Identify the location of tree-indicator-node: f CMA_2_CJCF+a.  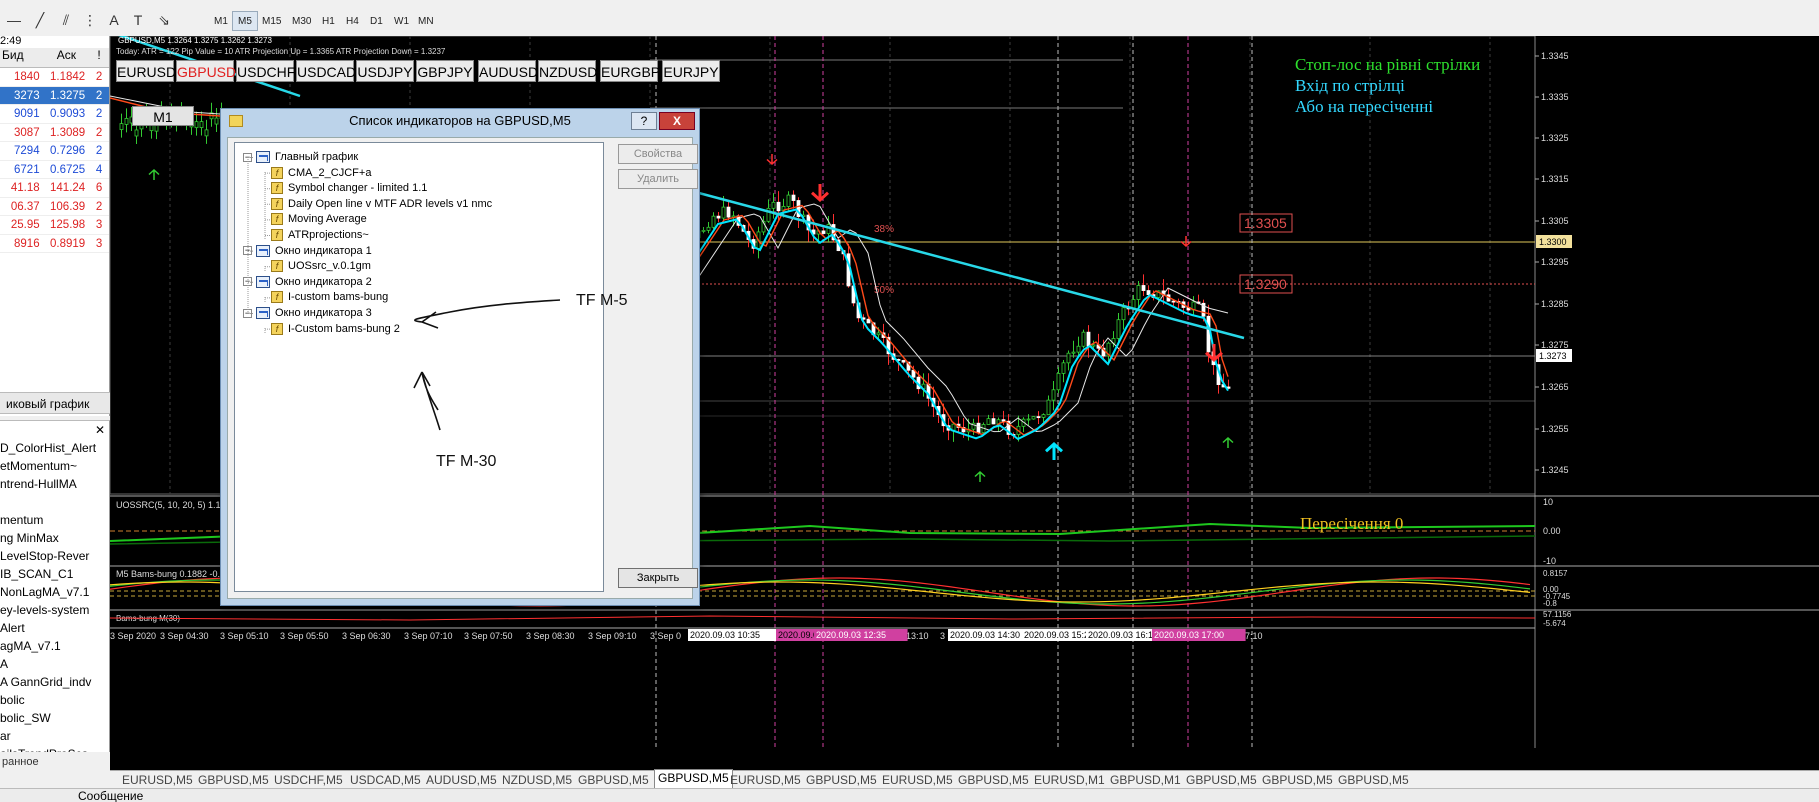
(321, 173).